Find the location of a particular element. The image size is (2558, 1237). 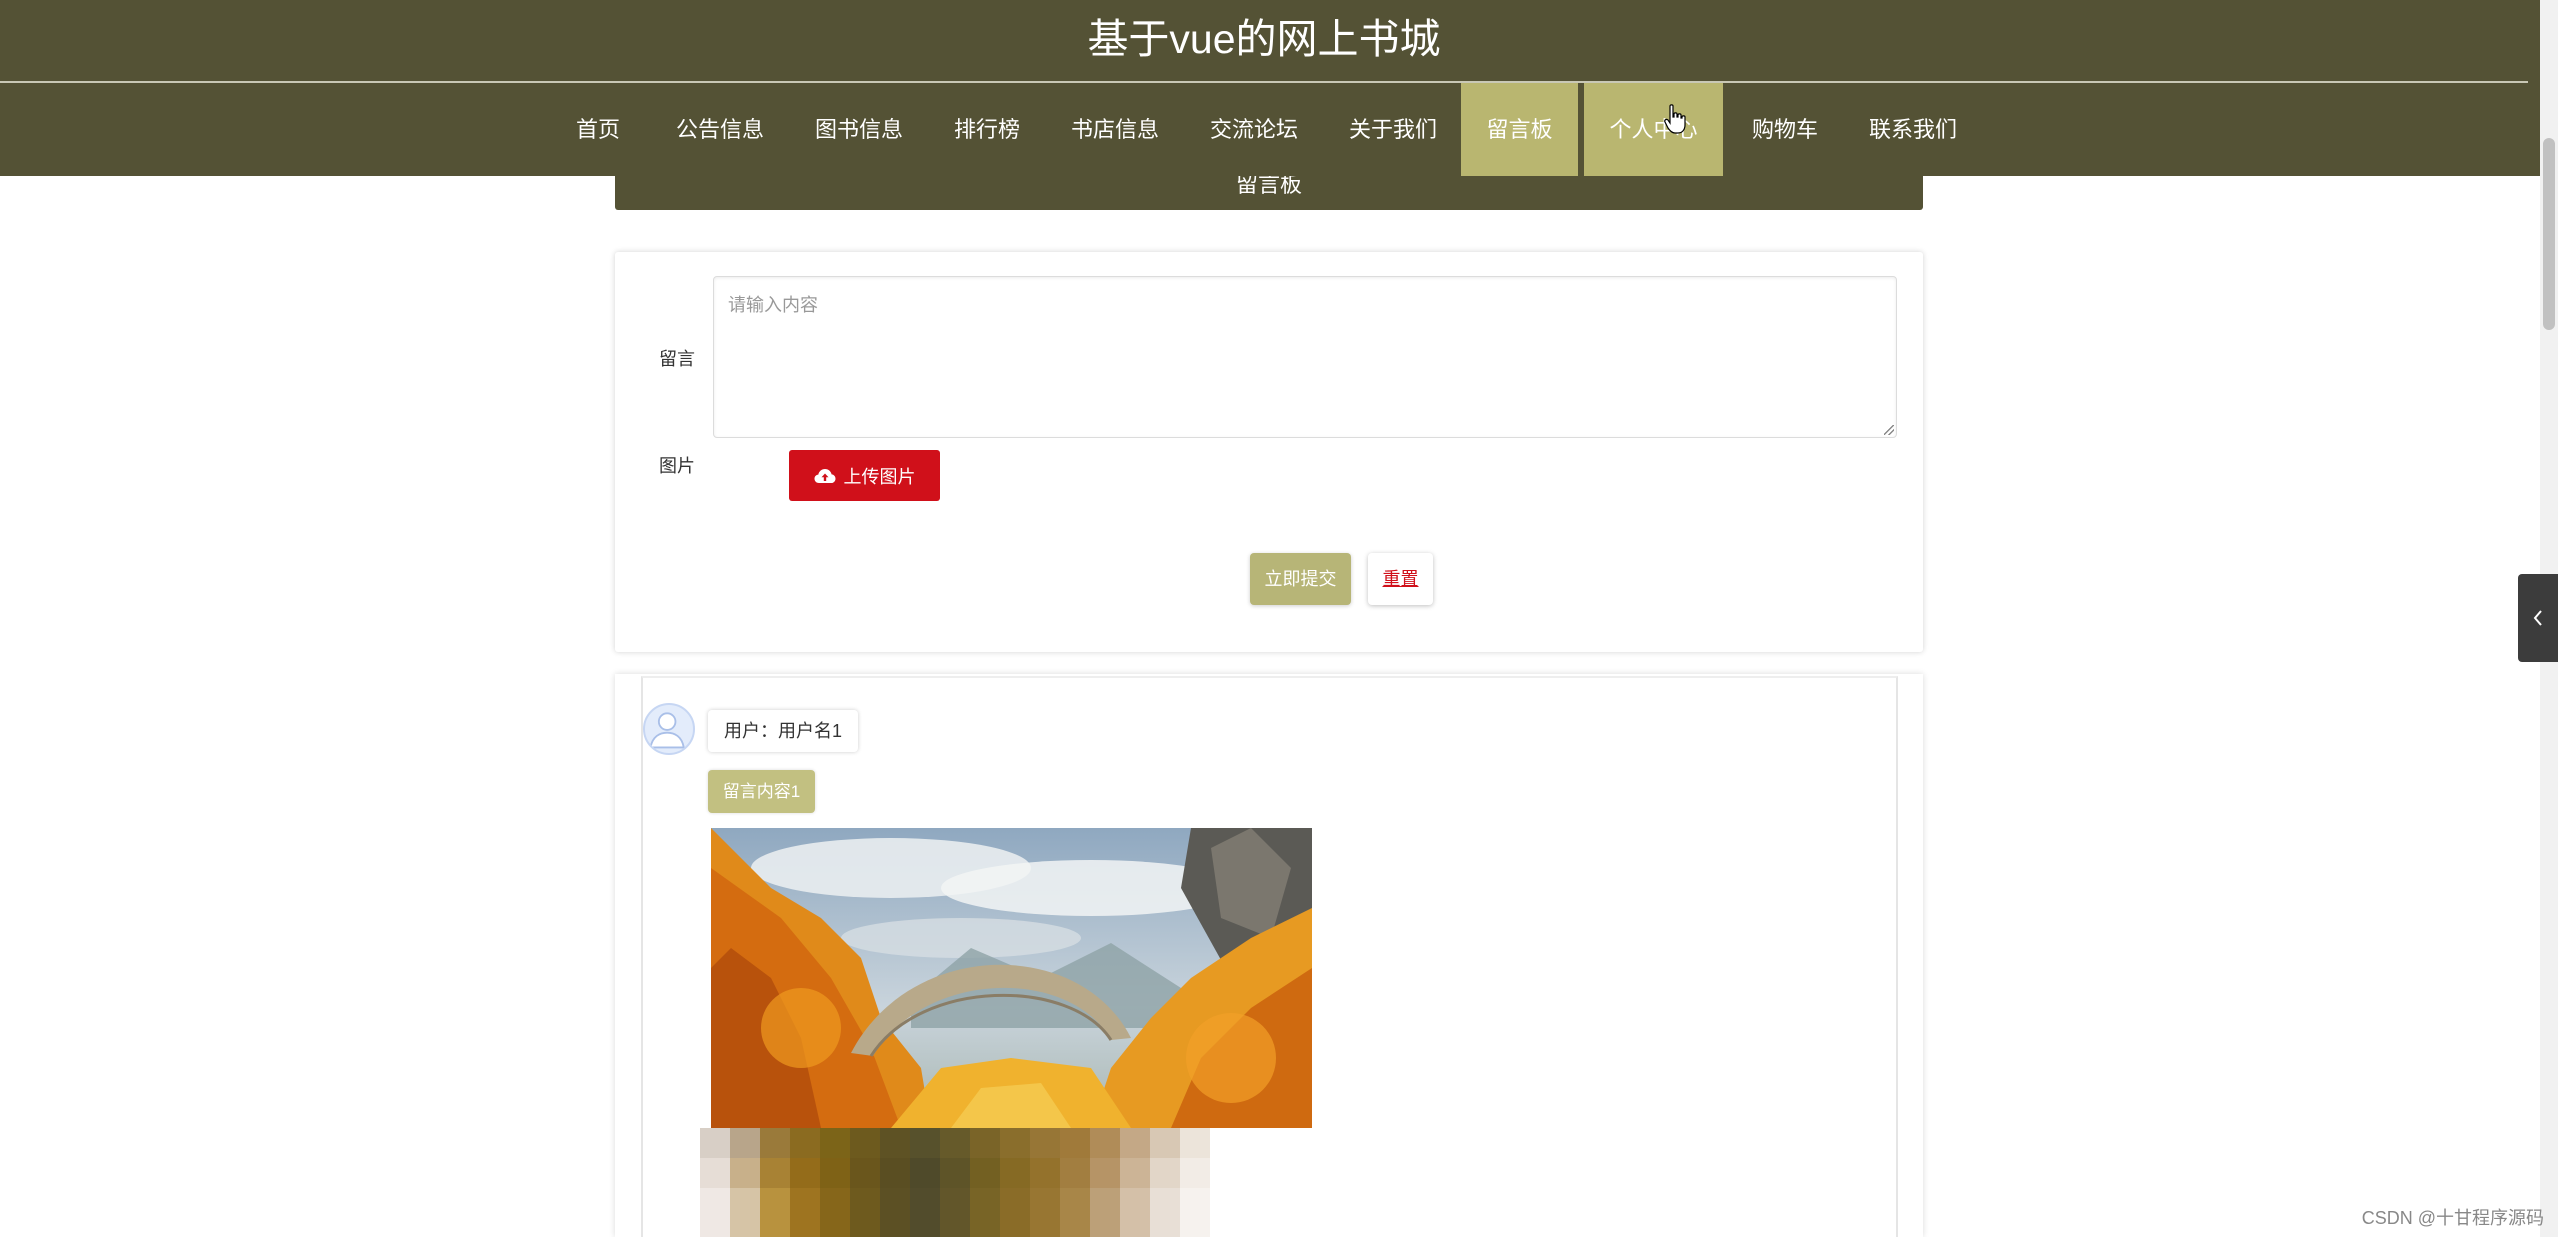

message-placeholder: 请输入内容 is located at coordinates (773, 305).